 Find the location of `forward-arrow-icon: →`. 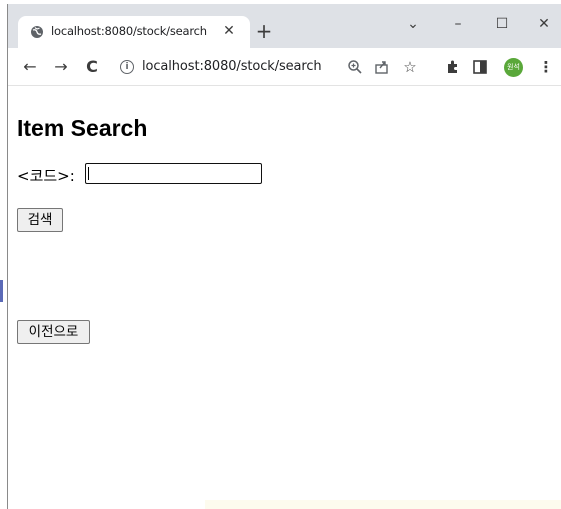

forward-arrow-icon: → is located at coordinates (61, 67).